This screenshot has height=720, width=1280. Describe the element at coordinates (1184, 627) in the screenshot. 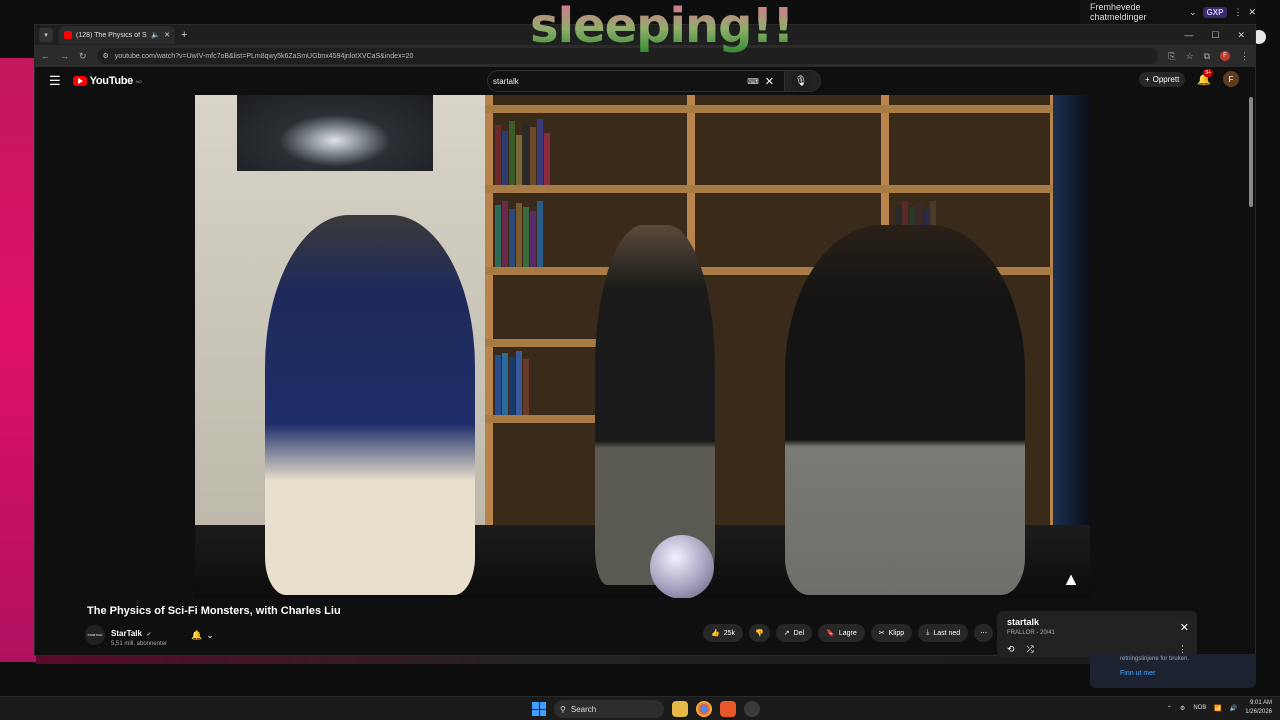

I see `playlist-close-icon: ✕` at that location.